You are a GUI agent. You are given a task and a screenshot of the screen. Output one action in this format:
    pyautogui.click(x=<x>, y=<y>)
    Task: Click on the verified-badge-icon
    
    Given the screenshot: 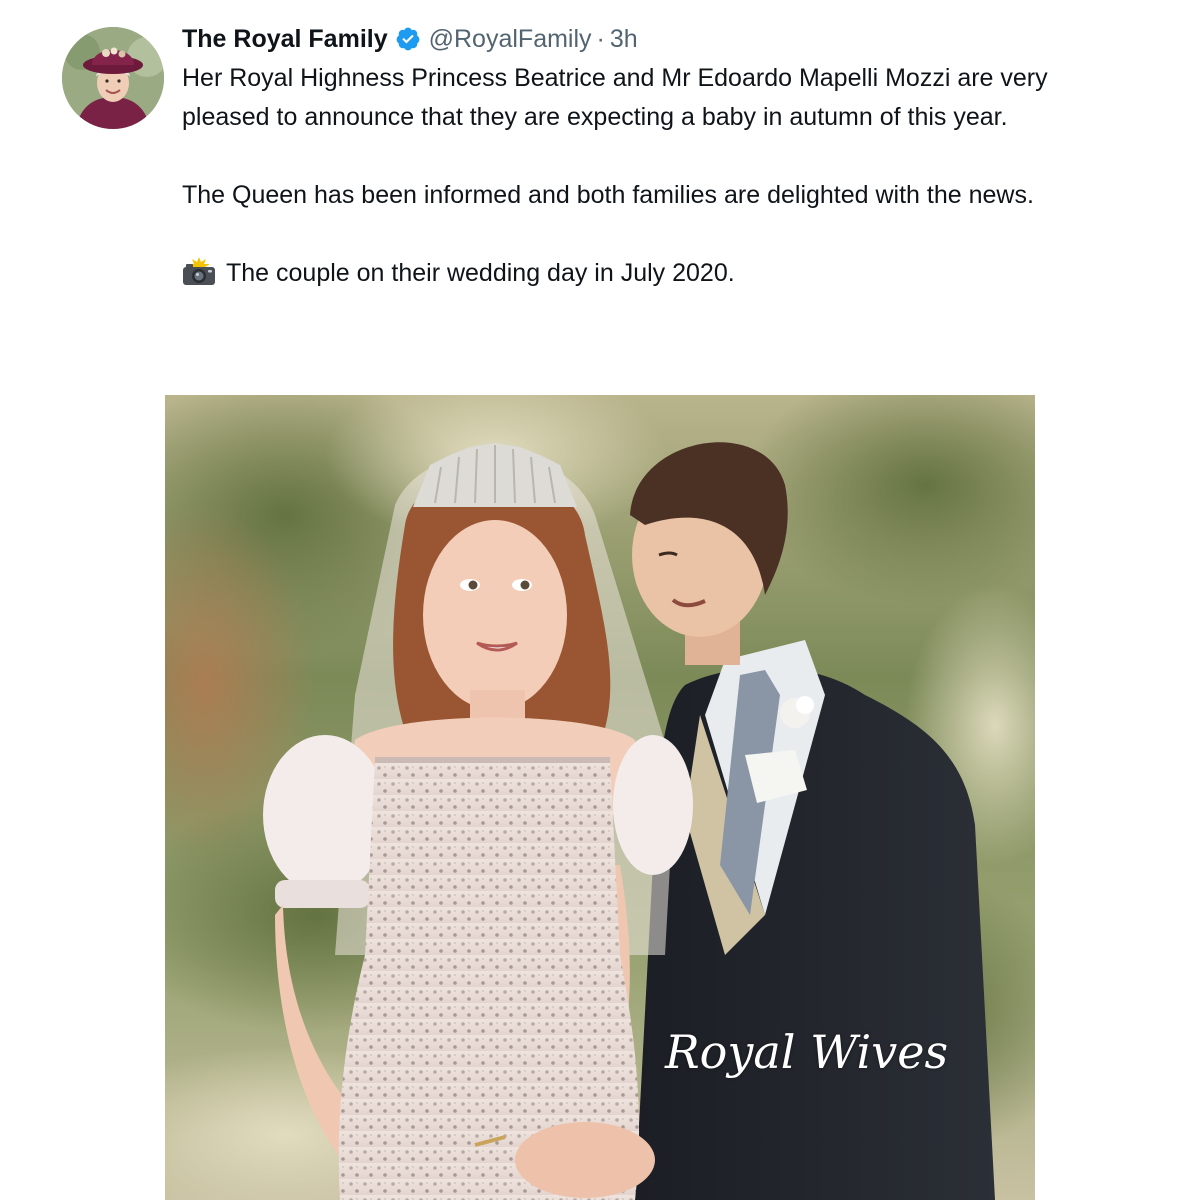 What is the action you would take?
    pyautogui.click(x=408, y=39)
    